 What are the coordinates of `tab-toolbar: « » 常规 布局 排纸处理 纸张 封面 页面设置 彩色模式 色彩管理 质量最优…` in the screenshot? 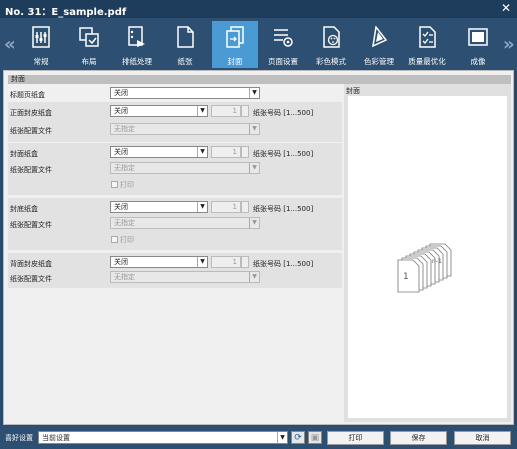 It's located at (258, 44).